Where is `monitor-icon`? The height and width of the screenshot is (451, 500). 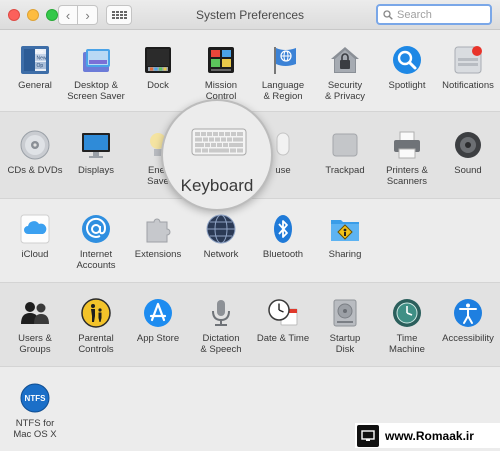 monitor-icon is located at coordinates (96, 145).